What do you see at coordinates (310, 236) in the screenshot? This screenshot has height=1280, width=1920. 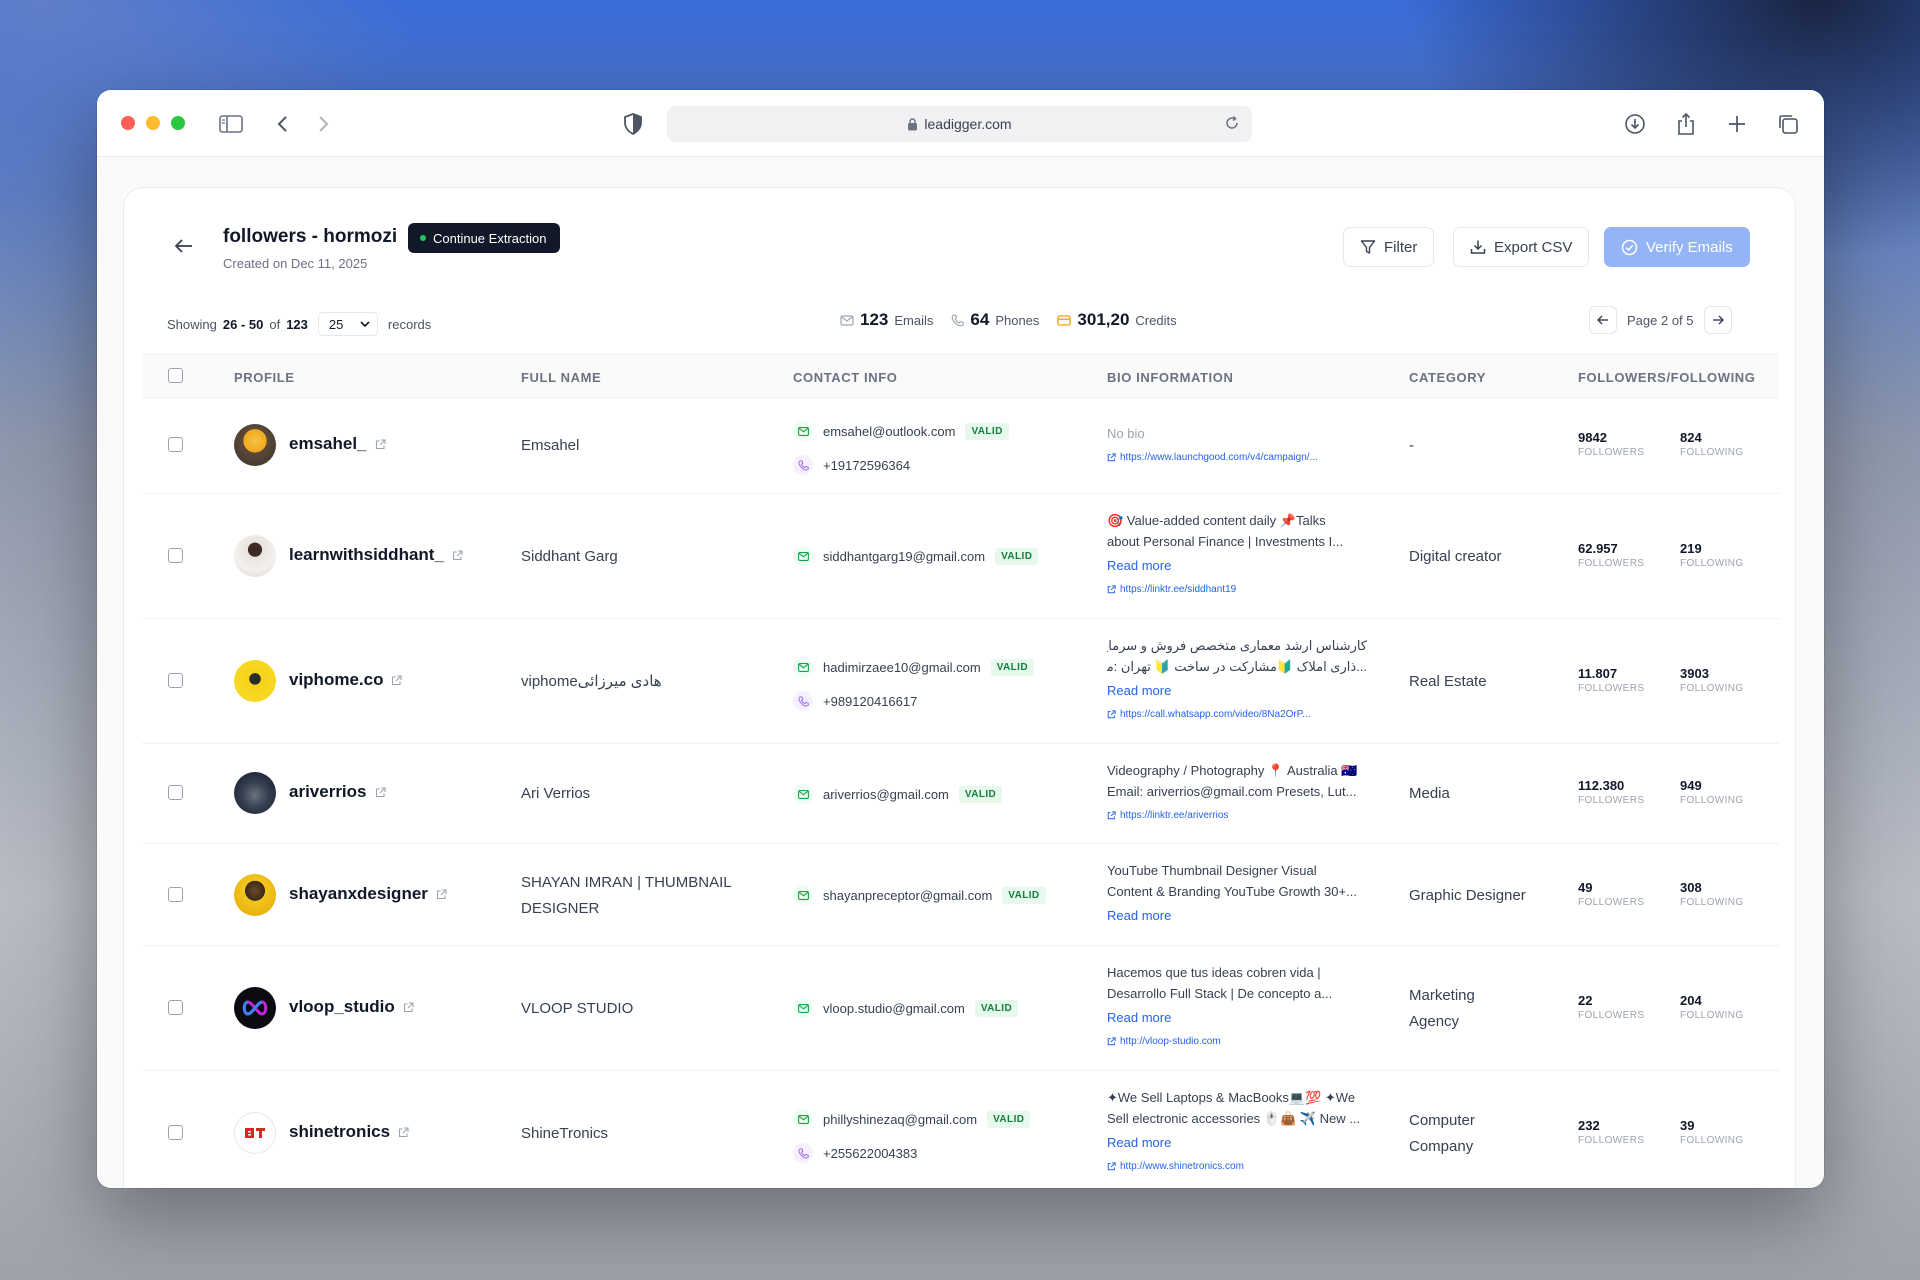 I see `page-title: followers - hormozi` at bounding box center [310, 236].